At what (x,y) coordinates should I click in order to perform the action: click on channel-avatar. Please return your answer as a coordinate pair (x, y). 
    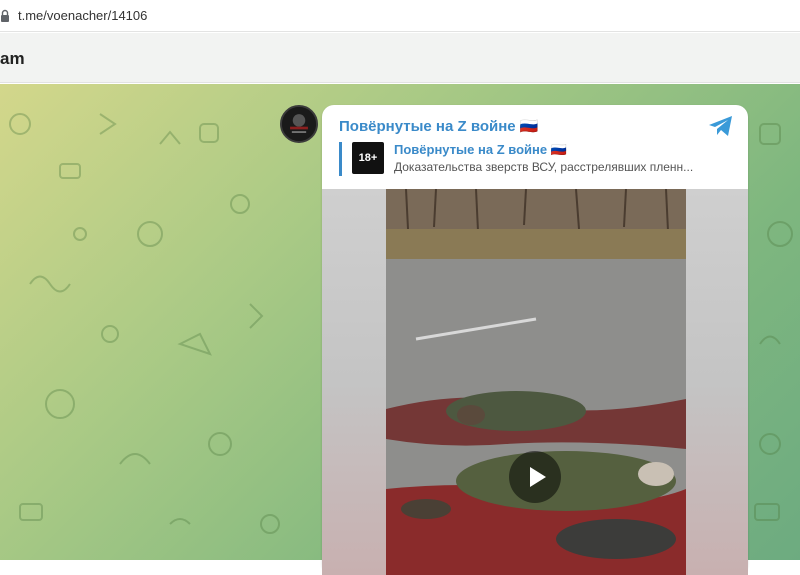
    Looking at the image, I should click on (299, 124).